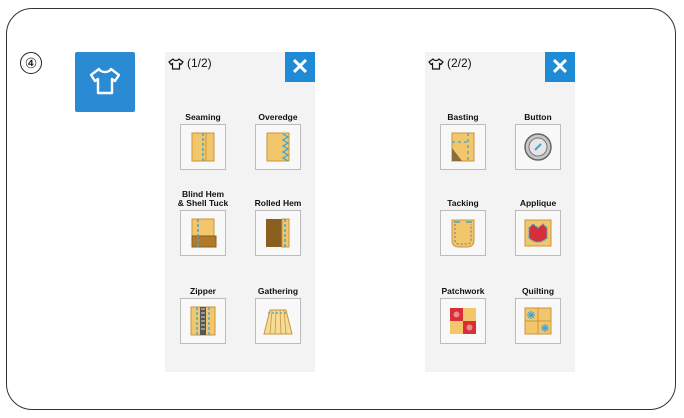  I want to click on applique-button, so click(538, 233).